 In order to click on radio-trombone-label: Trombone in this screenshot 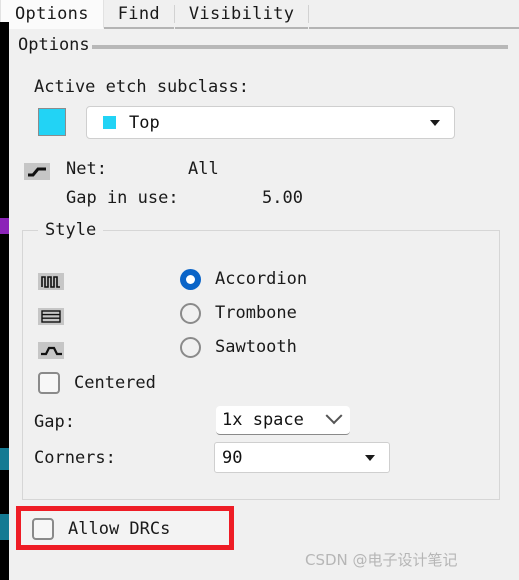, I will do `click(256, 313)`.